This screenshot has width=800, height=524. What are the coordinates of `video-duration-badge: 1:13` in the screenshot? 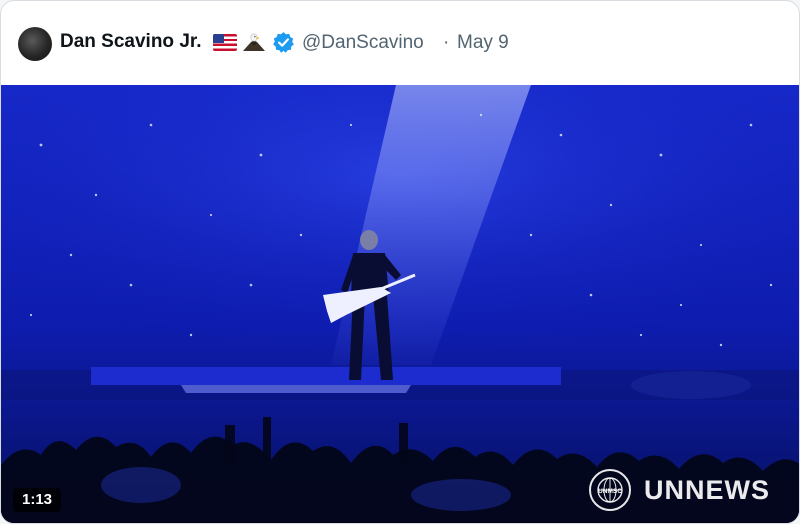 It's located at (37, 500).